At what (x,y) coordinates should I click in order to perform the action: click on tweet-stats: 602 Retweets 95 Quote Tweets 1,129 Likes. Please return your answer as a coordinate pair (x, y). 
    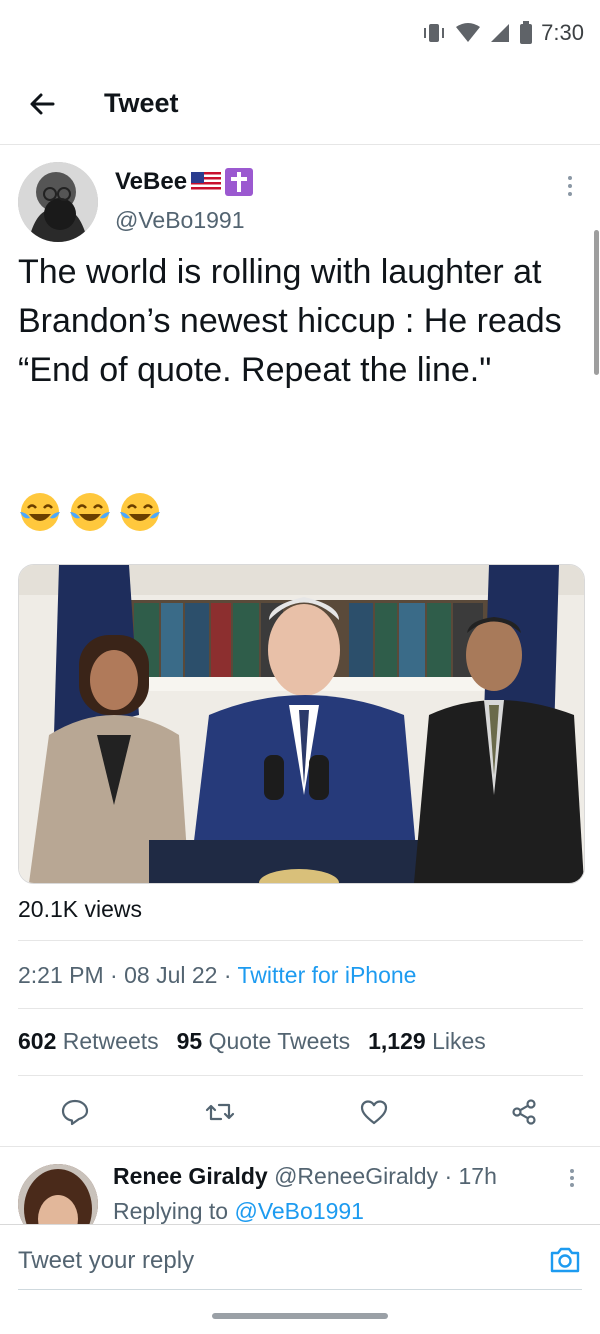
    Looking at the image, I should click on (252, 1041).